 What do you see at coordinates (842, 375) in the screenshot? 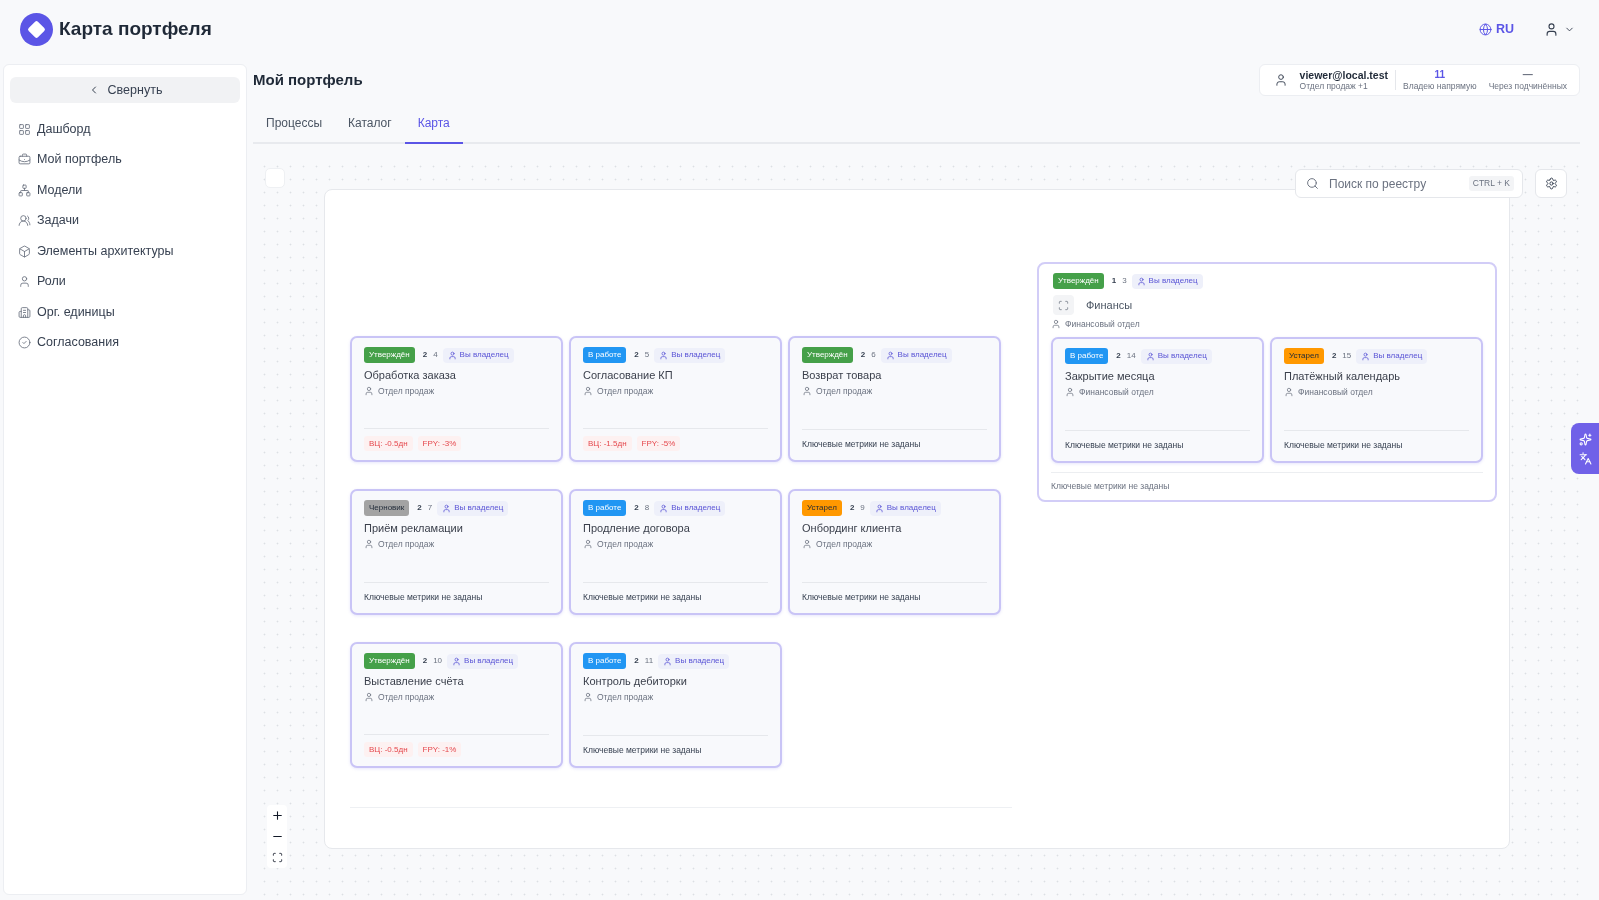
I see `card-title: Возврат товара` at bounding box center [842, 375].